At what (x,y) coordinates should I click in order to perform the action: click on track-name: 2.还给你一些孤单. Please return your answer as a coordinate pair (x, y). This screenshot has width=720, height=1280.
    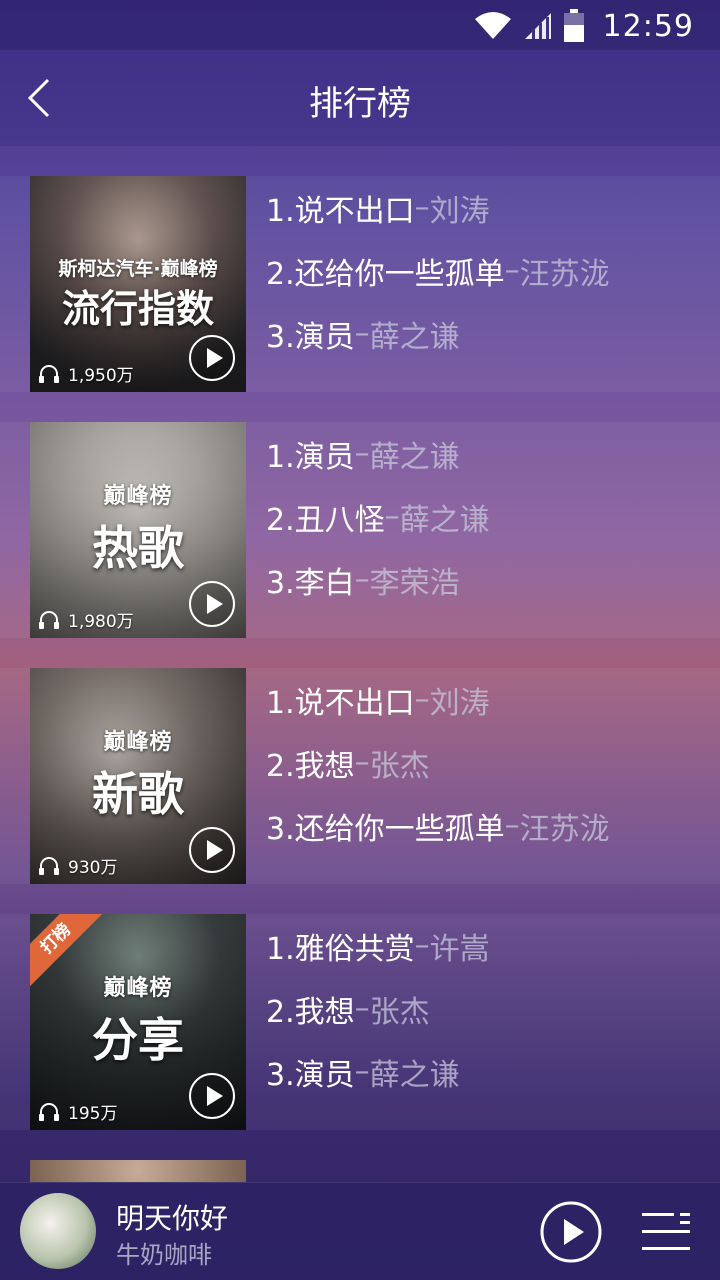
    Looking at the image, I should click on (385, 274).